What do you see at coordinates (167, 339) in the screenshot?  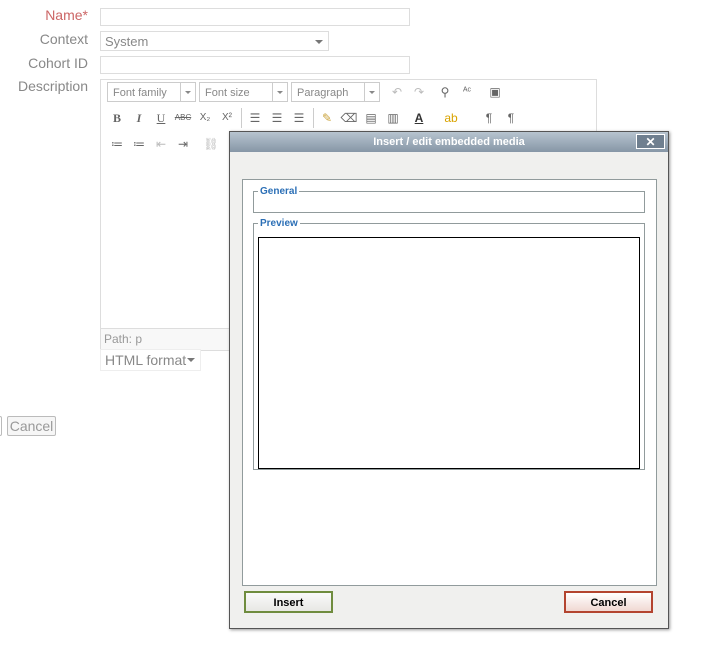 I see `editor-path-bar: Path: p` at bounding box center [167, 339].